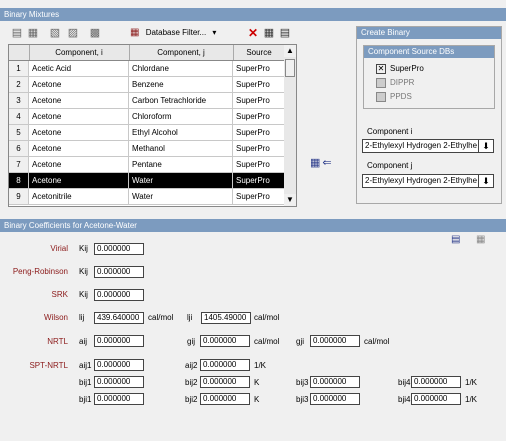 Image resolution: width=506 pixels, height=441 pixels. What do you see at coordinates (290, 68) in the screenshot?
I see `scroll-thumb` at bounding box center [290, 68].